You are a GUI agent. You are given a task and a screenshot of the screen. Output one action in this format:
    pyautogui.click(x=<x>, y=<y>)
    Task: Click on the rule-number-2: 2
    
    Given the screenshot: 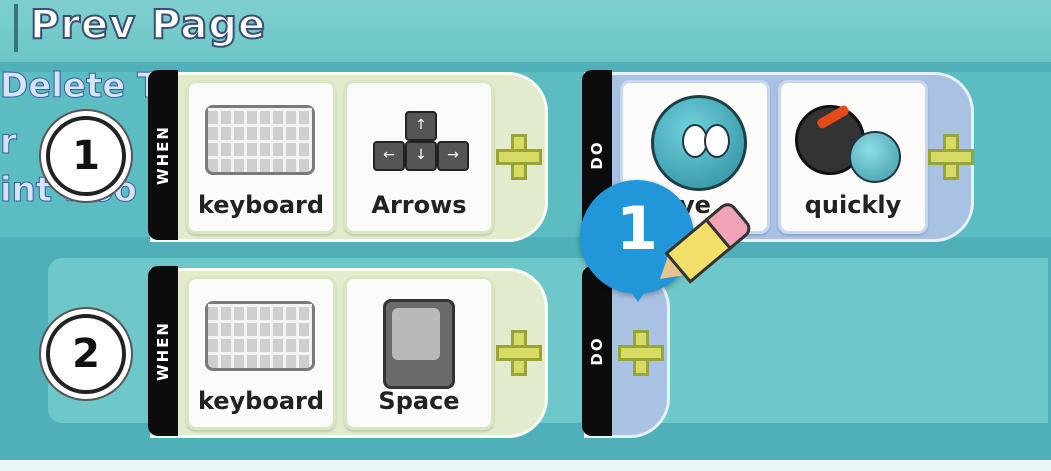 What is the action you would take?
    pyautogui.click(x=86, y=354)
    